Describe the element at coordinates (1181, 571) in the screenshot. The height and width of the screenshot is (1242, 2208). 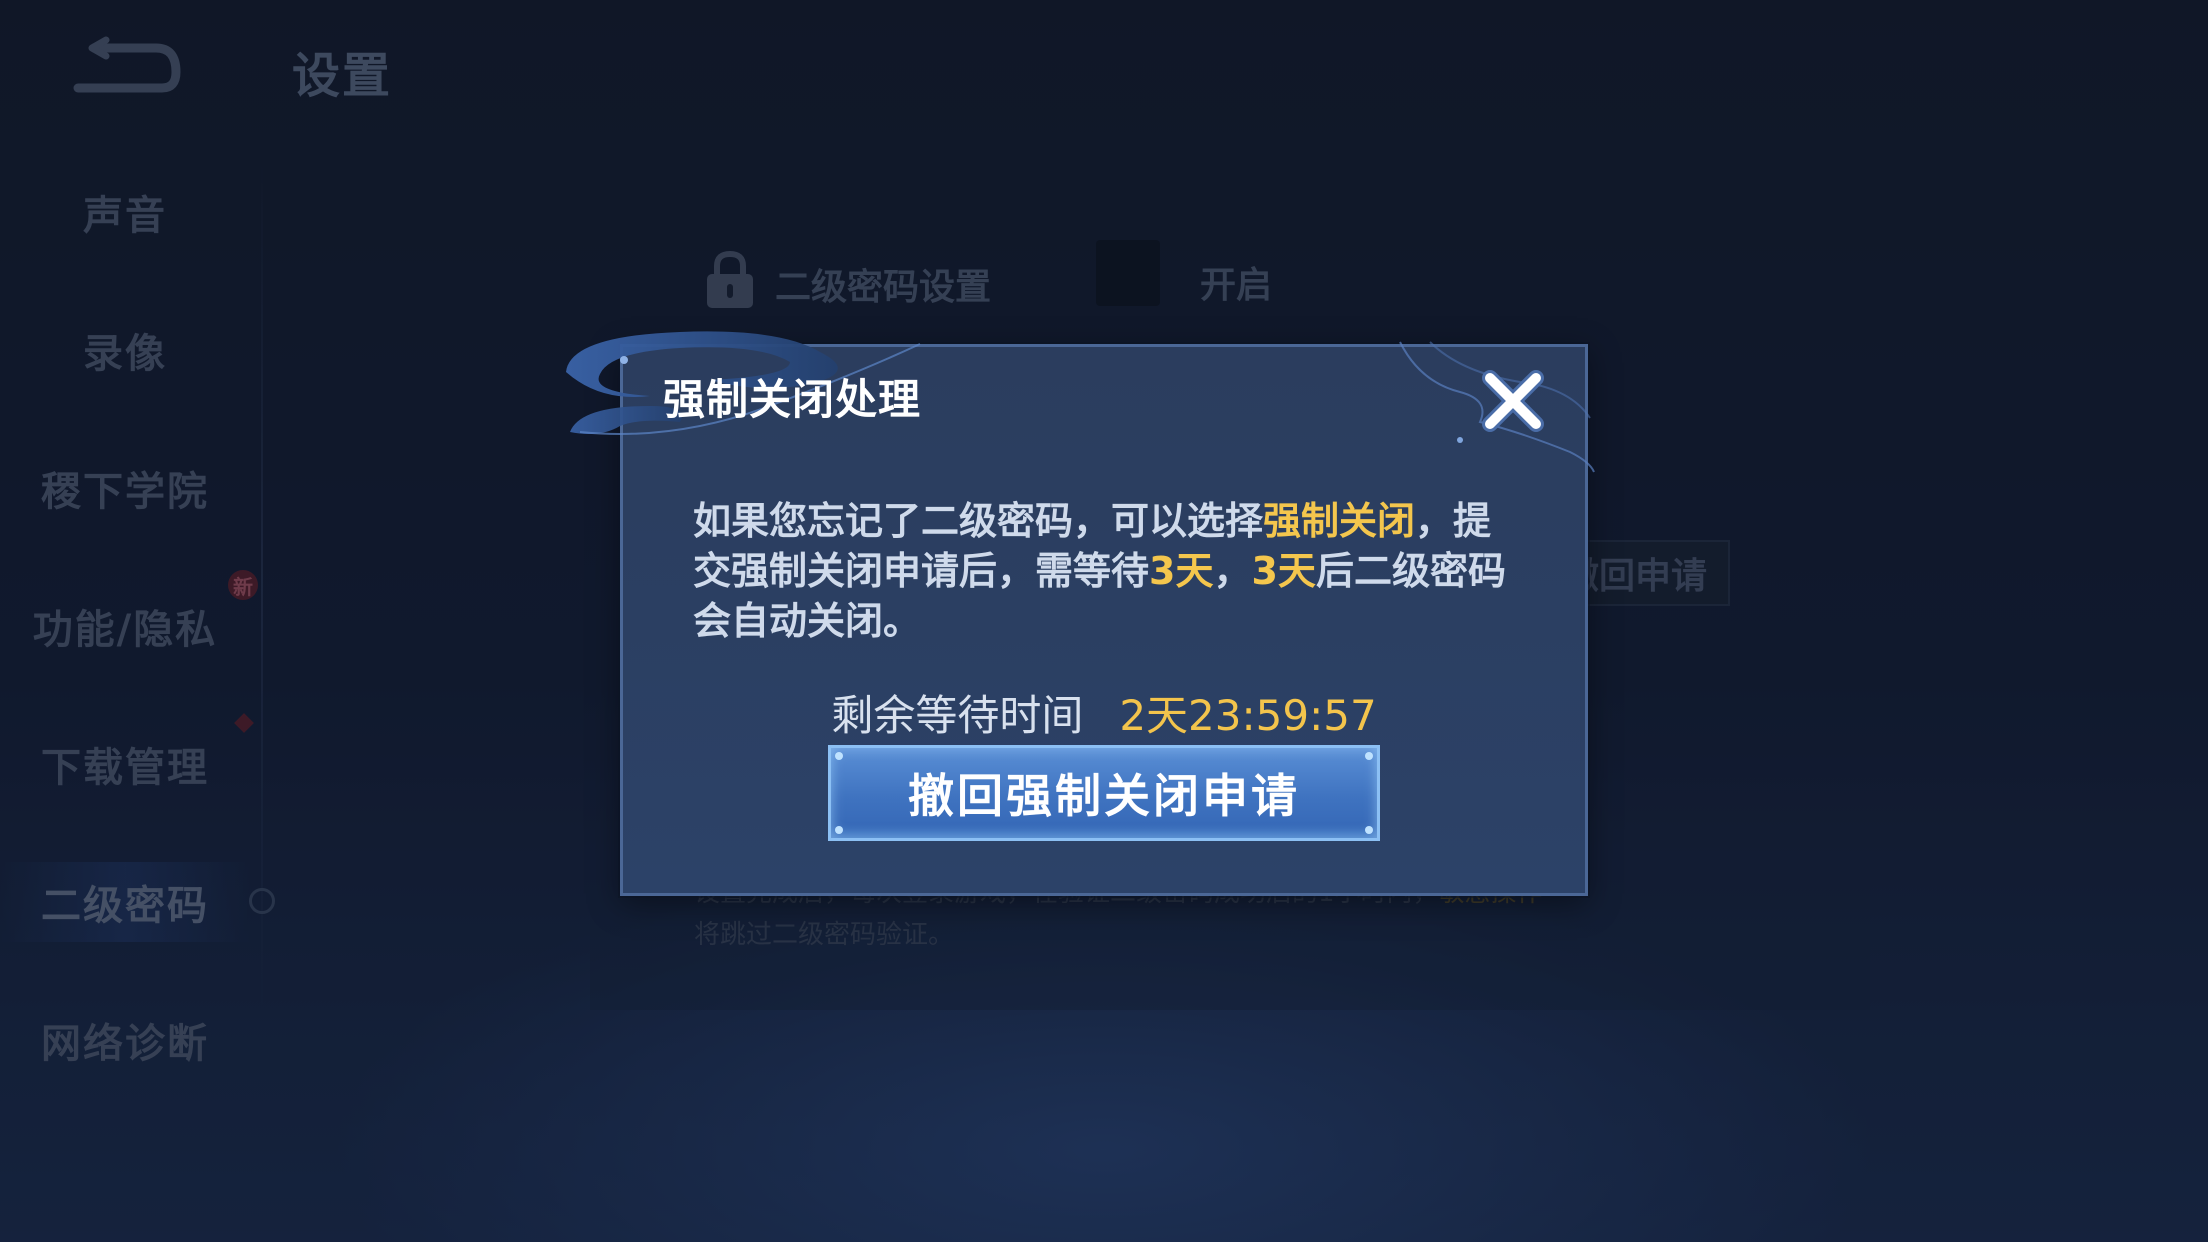
I see `message-highlight-days: 3天` at that location.